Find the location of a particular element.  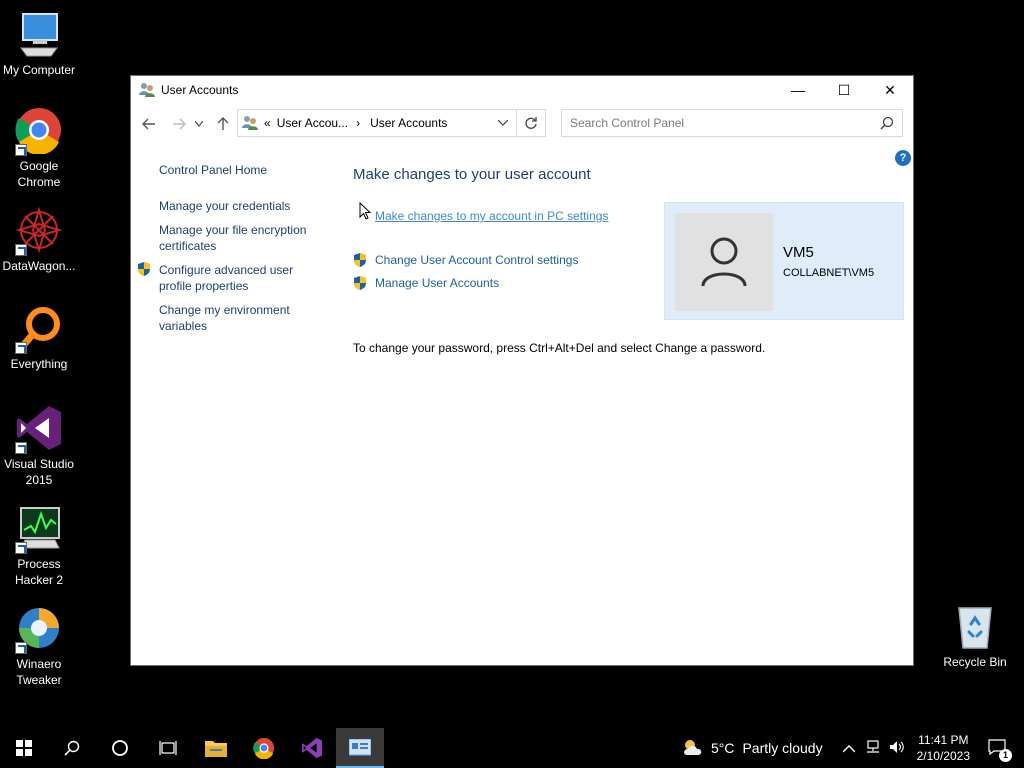

taskbar-google-chrome is located at coordinates (264, 748).